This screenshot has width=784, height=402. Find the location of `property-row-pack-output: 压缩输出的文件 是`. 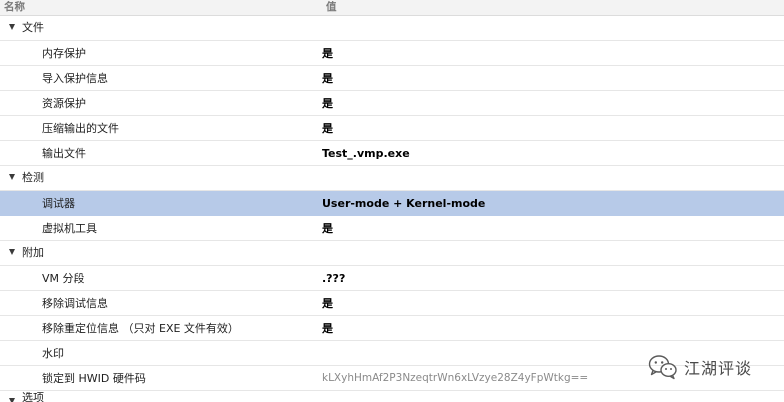

property-row-pack-output: 压缩输出的文件 是 is located at coordinates (392, 128).